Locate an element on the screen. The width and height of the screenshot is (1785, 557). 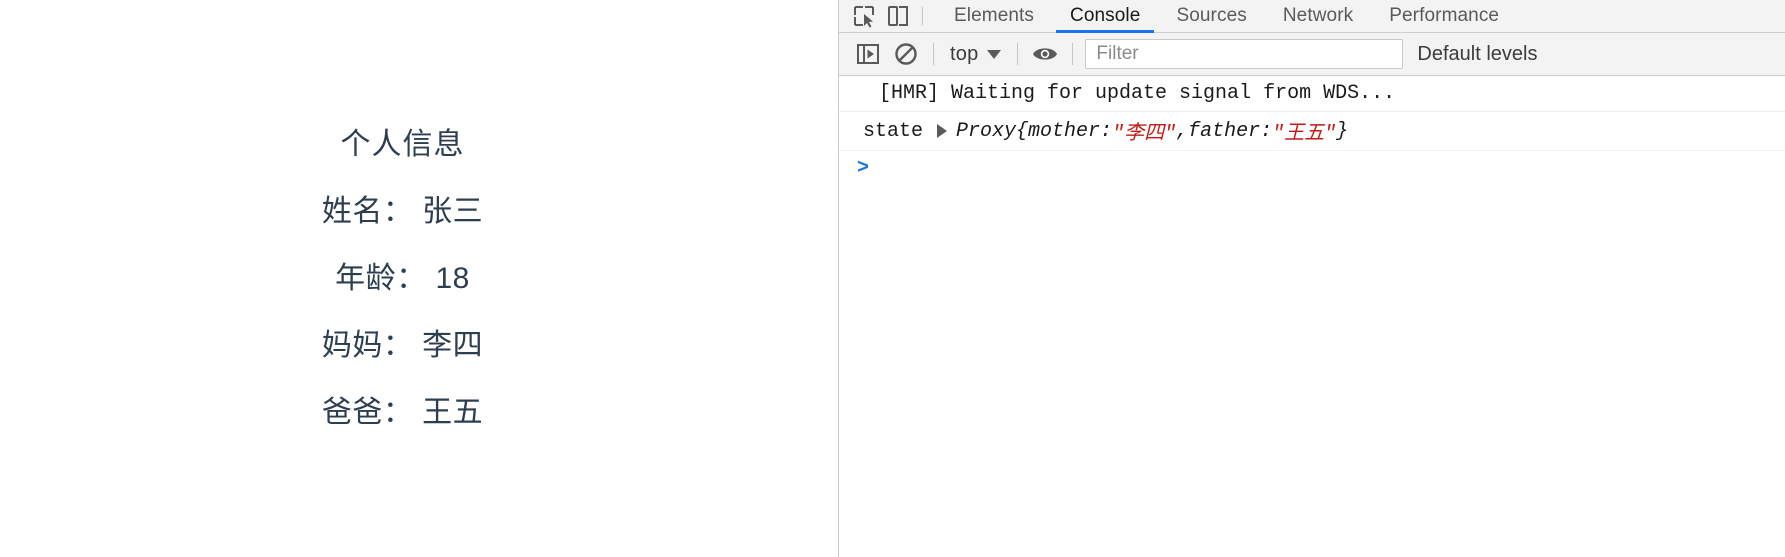
live-expression-icon is located at coordinates (1045, 54).